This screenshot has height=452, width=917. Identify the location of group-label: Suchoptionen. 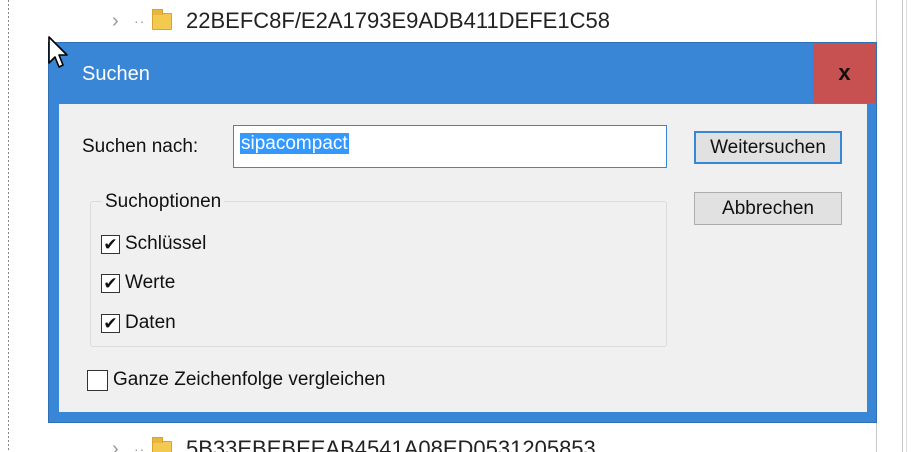
(163, 202).